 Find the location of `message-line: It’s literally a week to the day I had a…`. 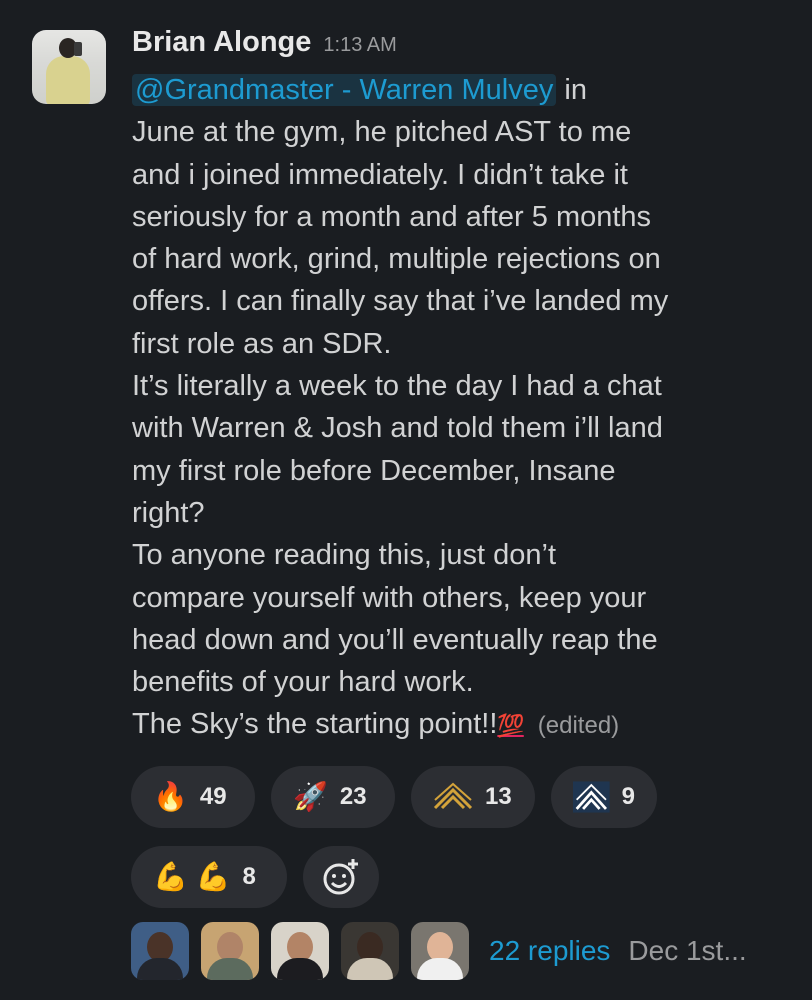

message-line: It’s literally a week to the day I had a… is located at coordinates (397, 386).